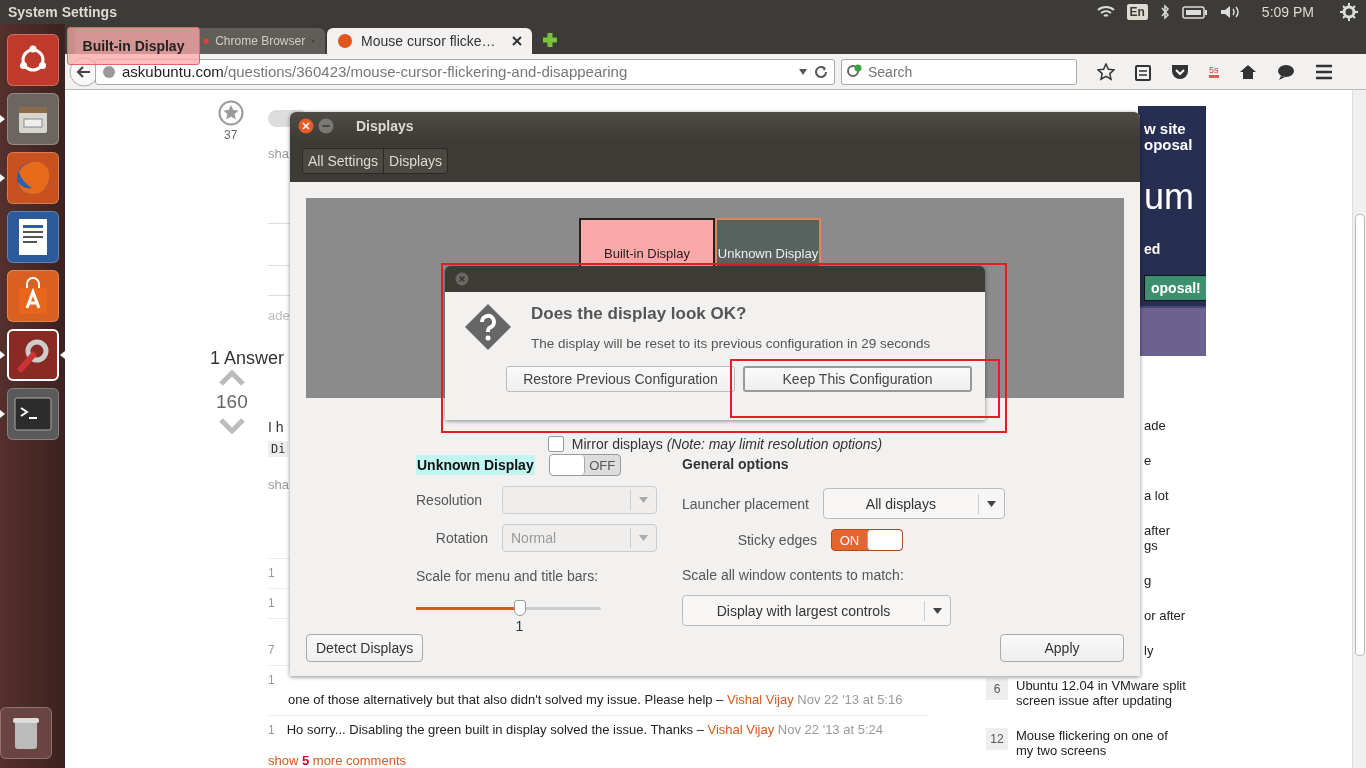 The width and height of the screenshot is (1366, 768). What do you see at coordinates (584, 730) in the screenshot?
I see `comment-text: Ho sorry... Disabling the green built in display solved the issue. Thanks – Vishal Vijay Nov 22 '13 at 5:24` at bounding box center [584, 730].